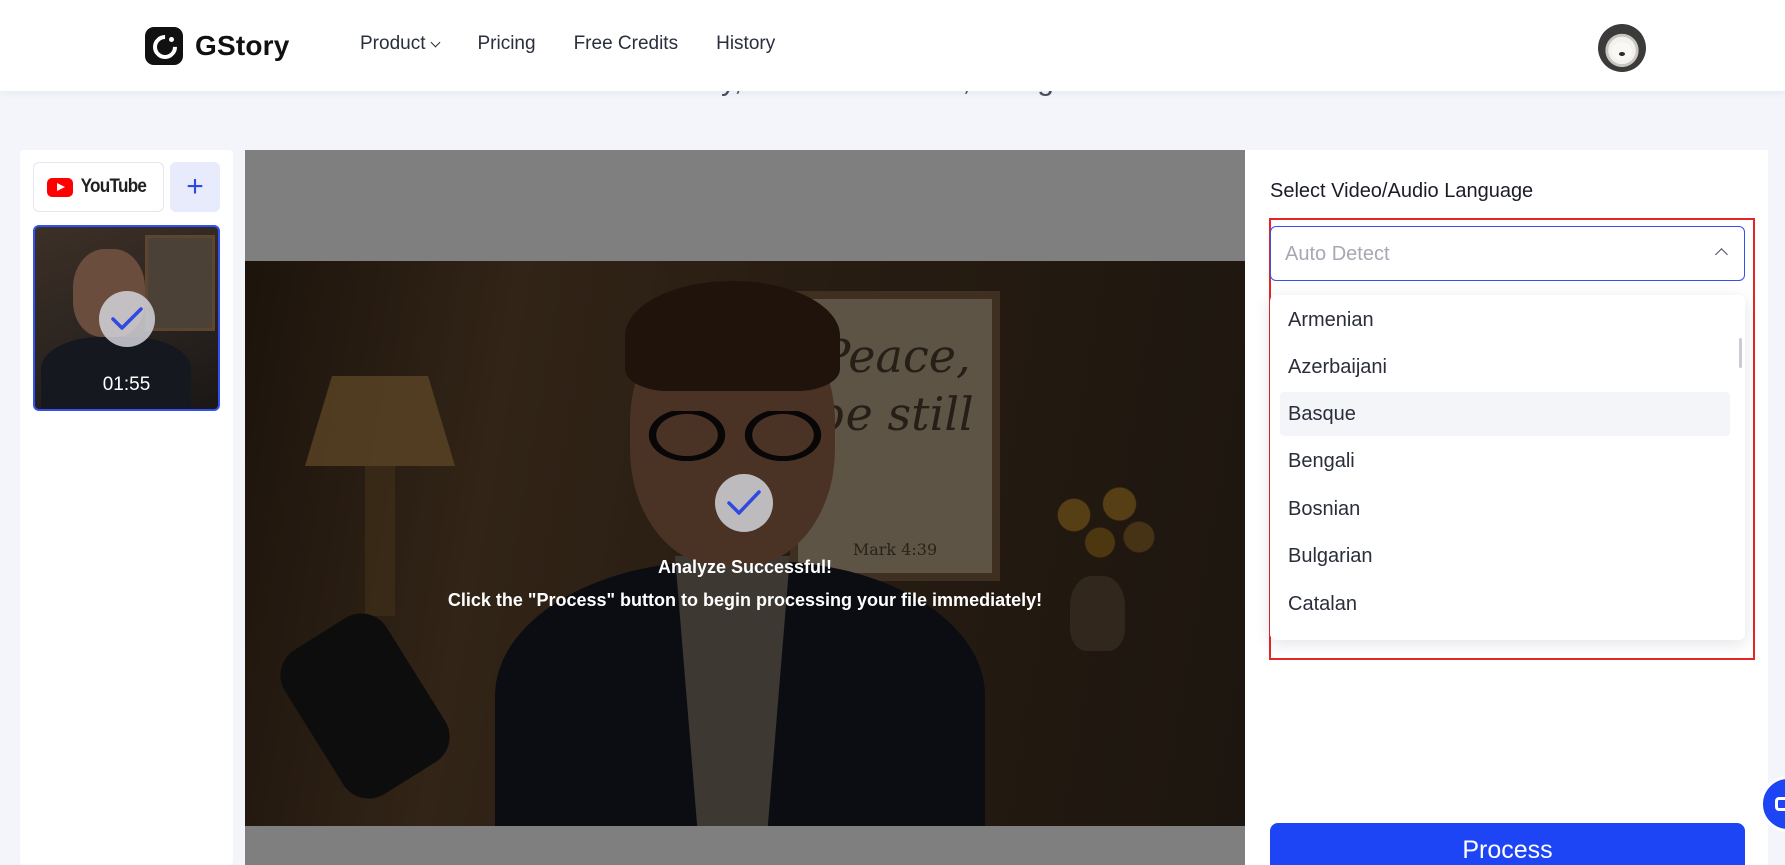 The width and height of the screenshot is (1785, 865). Describe the element at coordinates (1505, 461) in the screenshot. I see `language-option-bengali: Bengali` at that location.